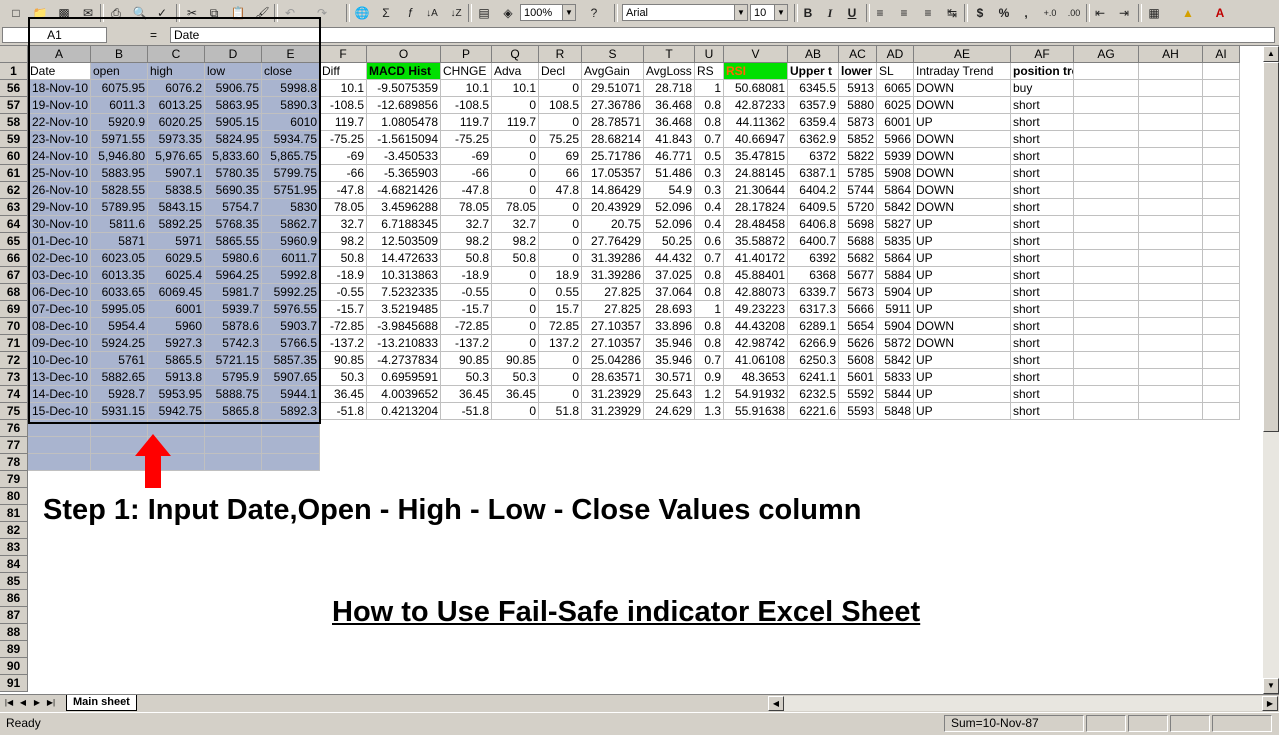 This screenshot has width=1279, height=735. I want to click on data-cell: 5906.75, so click(233, 88).